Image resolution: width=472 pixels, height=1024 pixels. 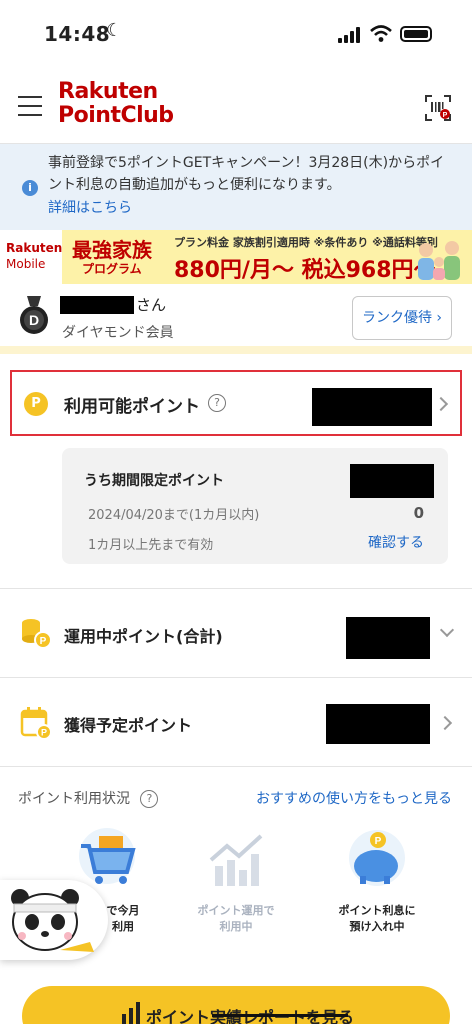 I want to click on calendar-points-icon: P, so click(x=36, y=723).